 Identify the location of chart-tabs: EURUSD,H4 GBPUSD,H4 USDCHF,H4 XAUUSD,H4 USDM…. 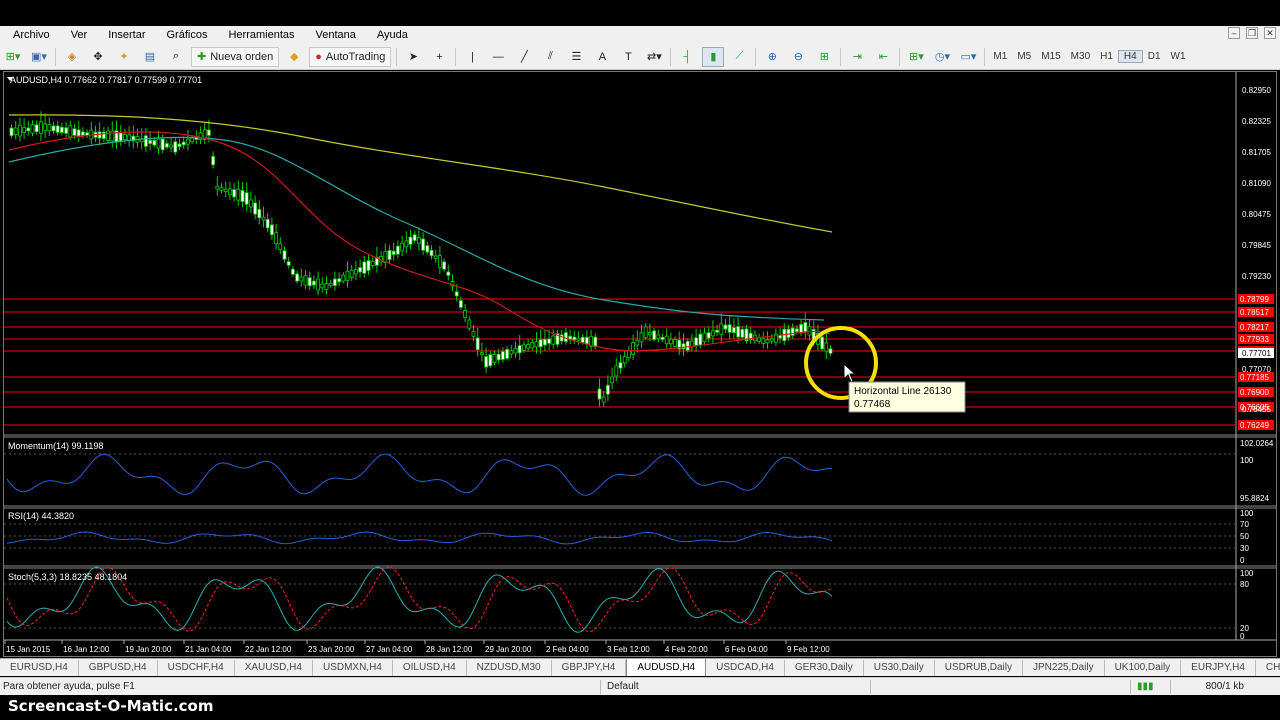
(640, 667).